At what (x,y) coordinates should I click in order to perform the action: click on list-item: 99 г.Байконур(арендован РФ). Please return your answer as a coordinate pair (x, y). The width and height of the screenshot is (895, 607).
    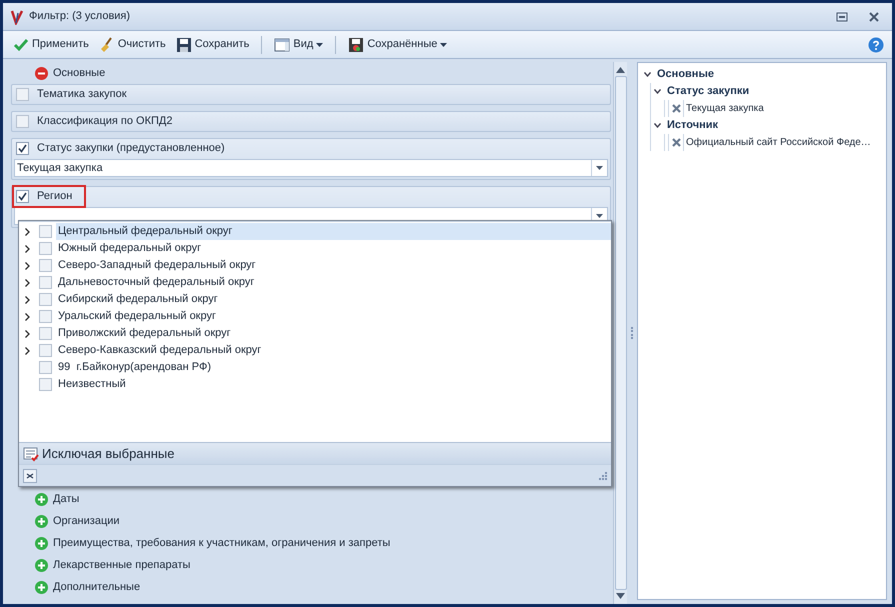
    Looking at the image, I should click on (333, 367).